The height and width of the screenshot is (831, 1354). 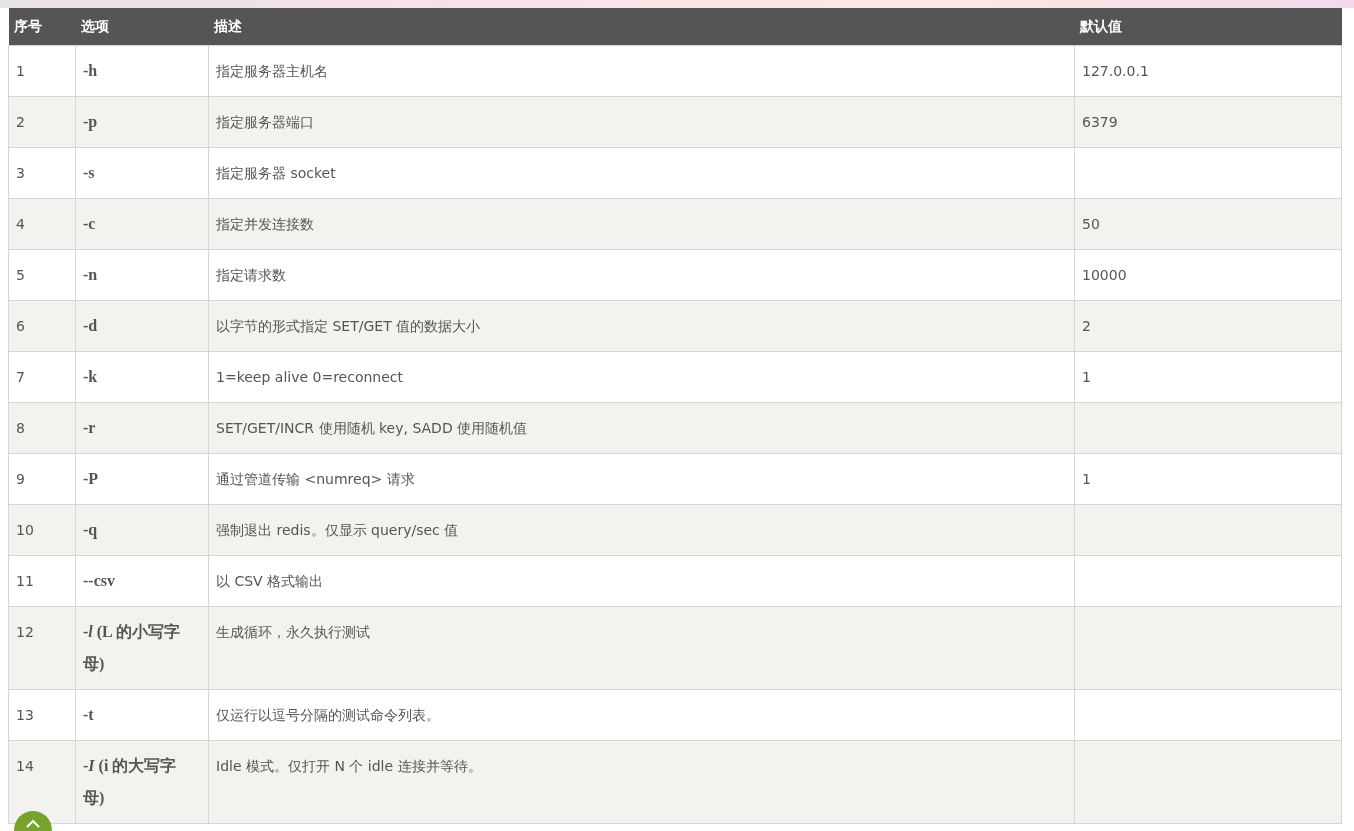 What do you see at coordinates (641, 71) in the screenshot?
I see `table-cell: 指定服务器主机名` at bounding box center [641, 71].